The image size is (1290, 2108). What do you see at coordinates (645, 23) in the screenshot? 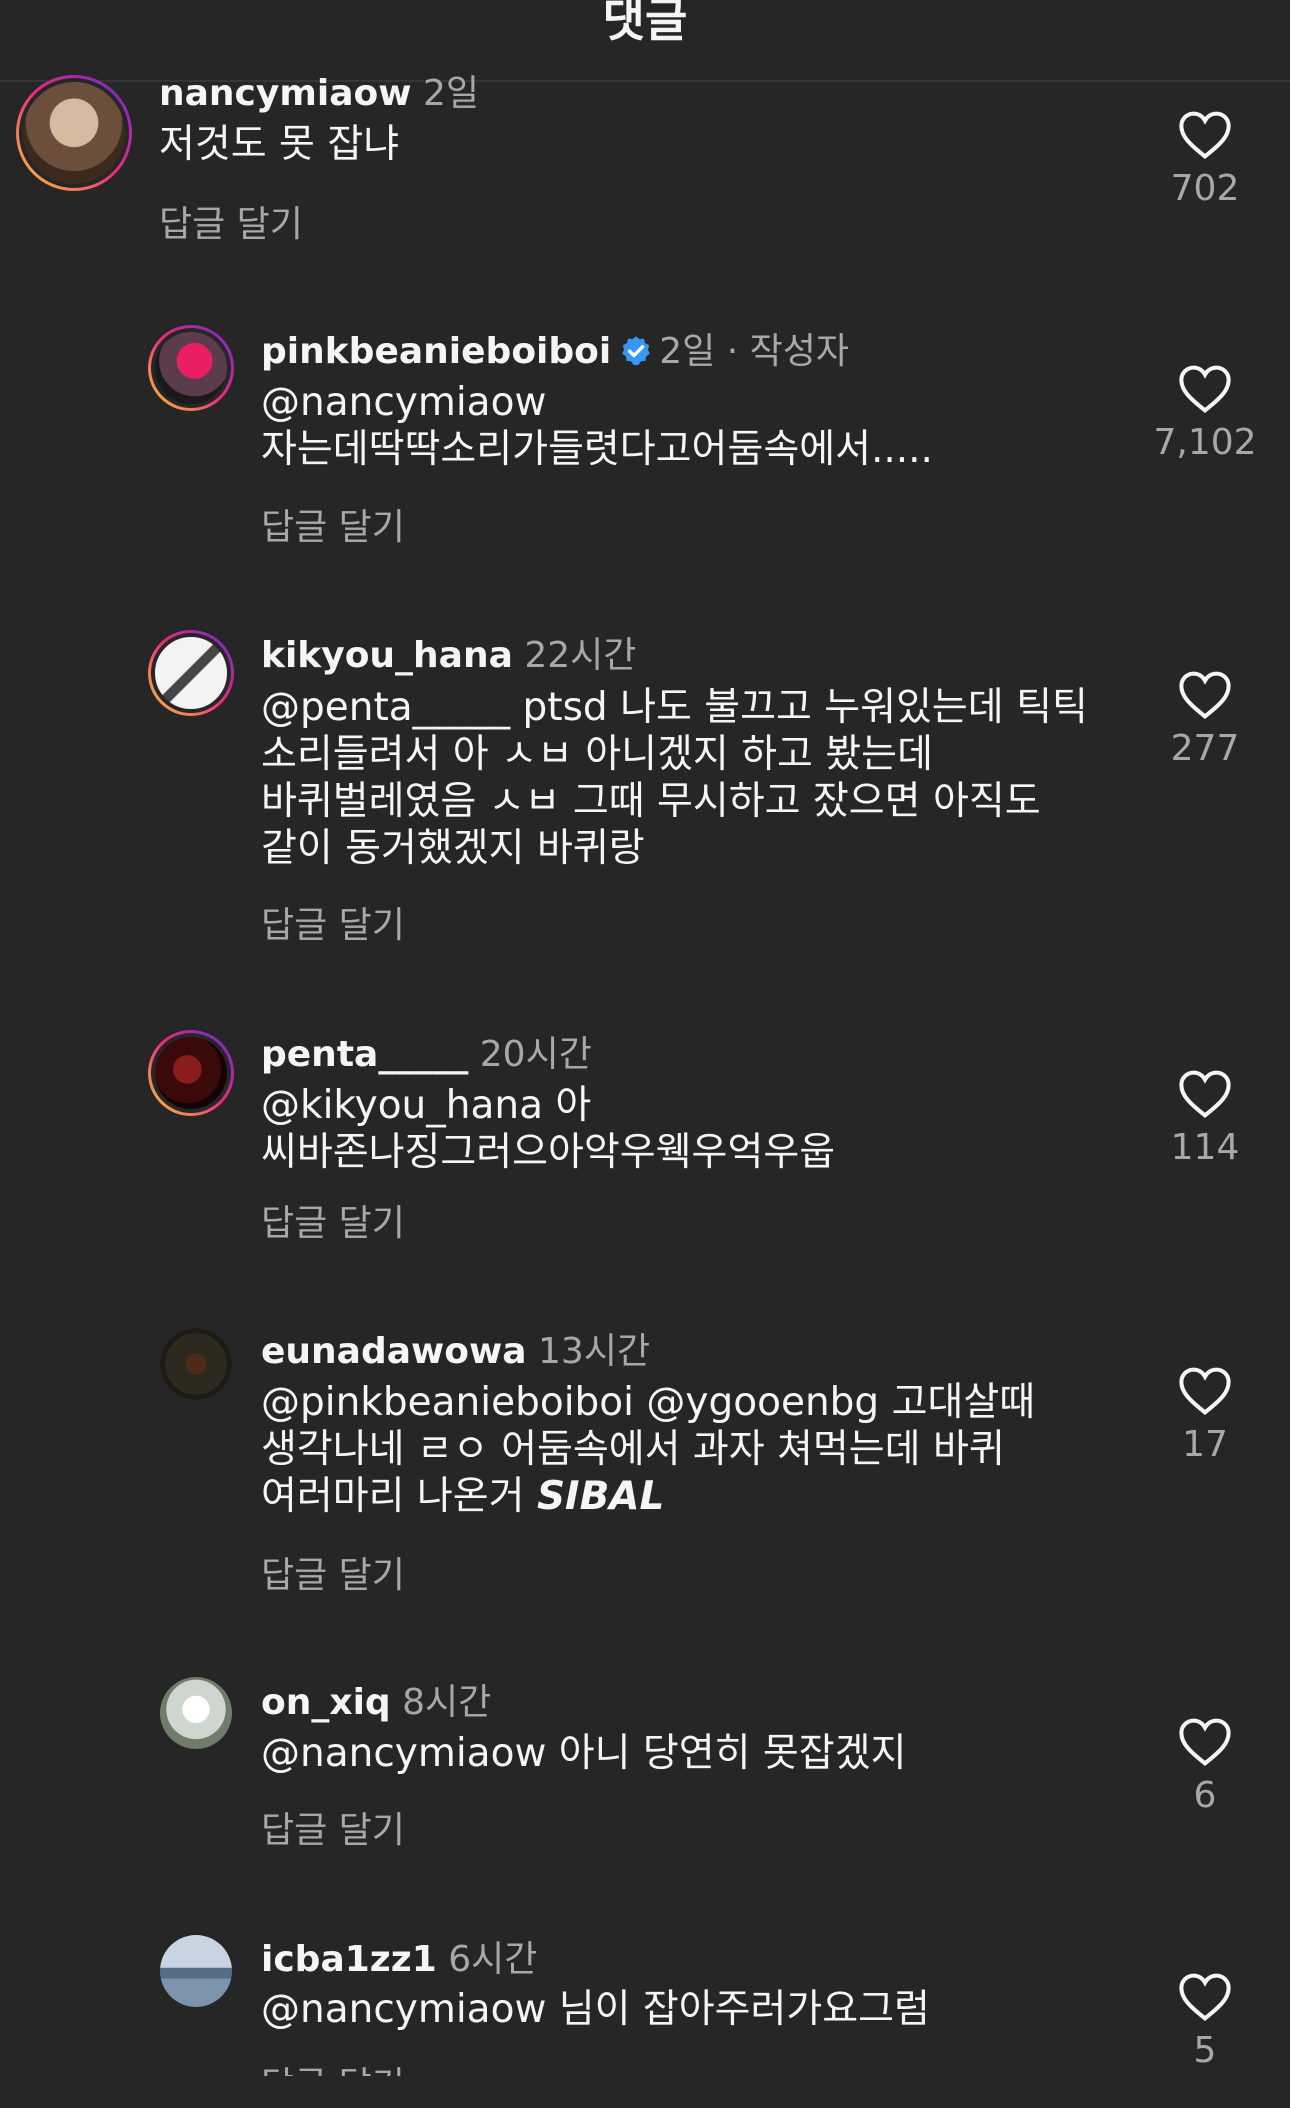
I see `header-title: 댓글` at bounding box center [645, 23].